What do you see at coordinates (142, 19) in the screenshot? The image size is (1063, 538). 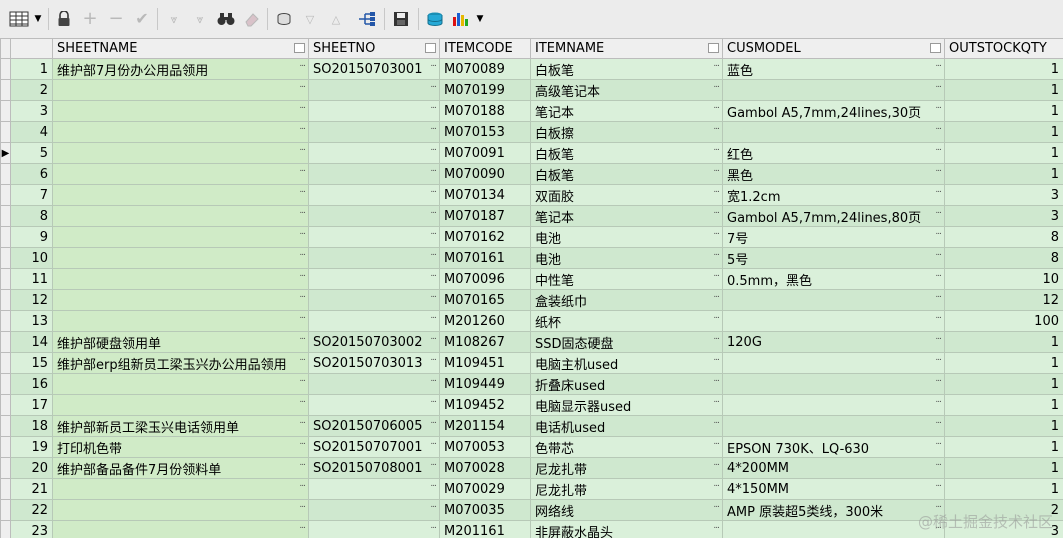 I see `check-icon: ✔` at bounding box center [142, 19].